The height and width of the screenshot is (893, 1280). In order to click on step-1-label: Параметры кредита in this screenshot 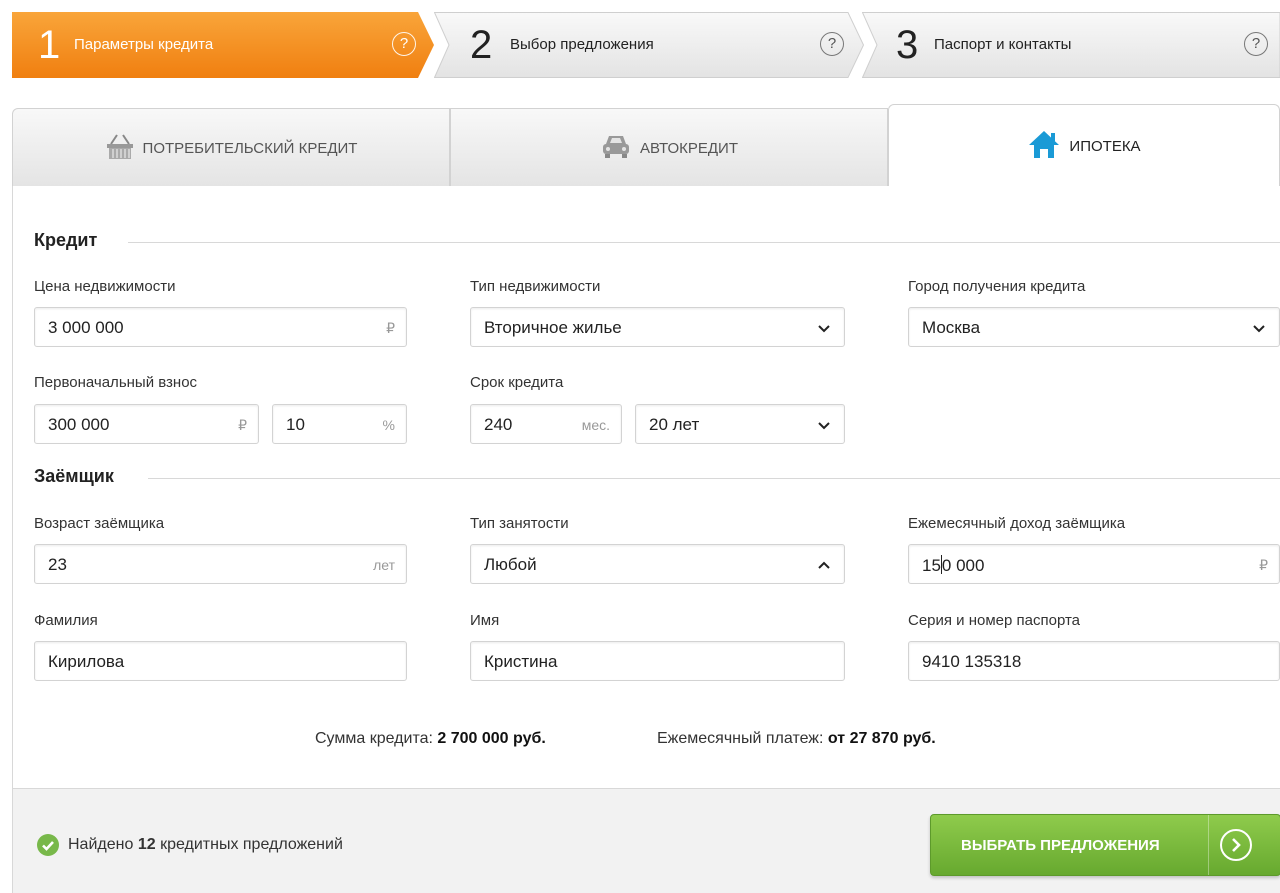, I will do `click(144, 44)`.